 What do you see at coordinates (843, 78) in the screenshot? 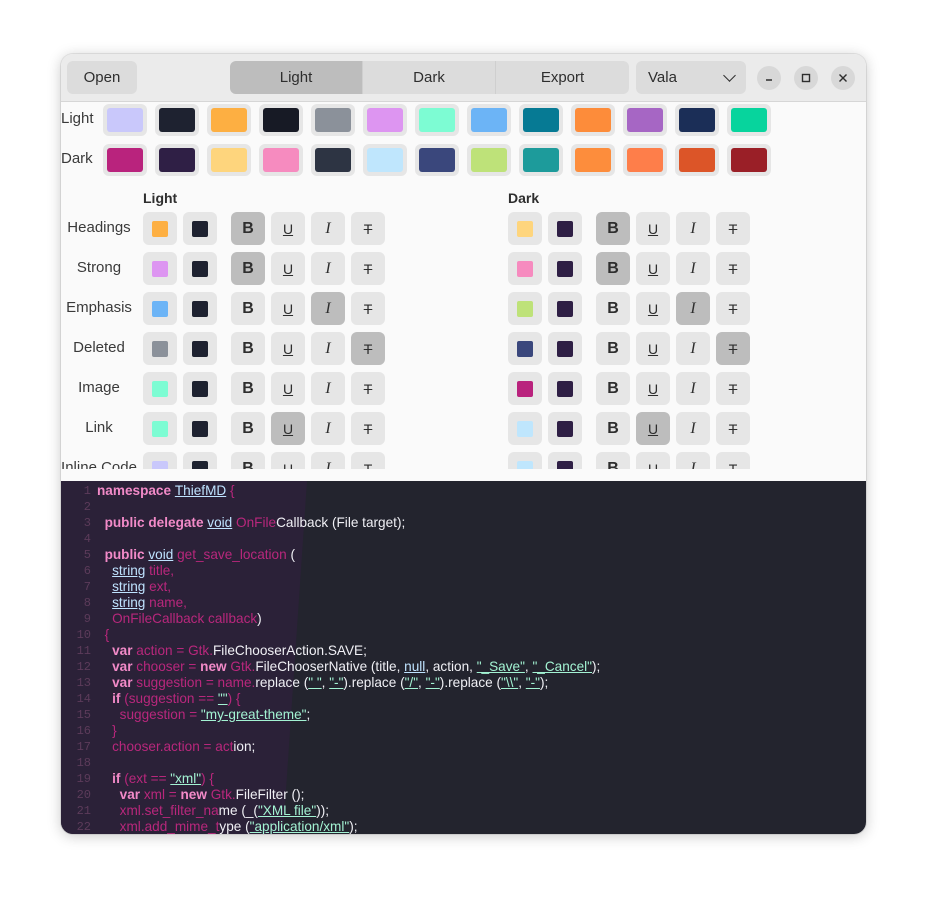
I see `close-button` at bounding box center [843, 78].